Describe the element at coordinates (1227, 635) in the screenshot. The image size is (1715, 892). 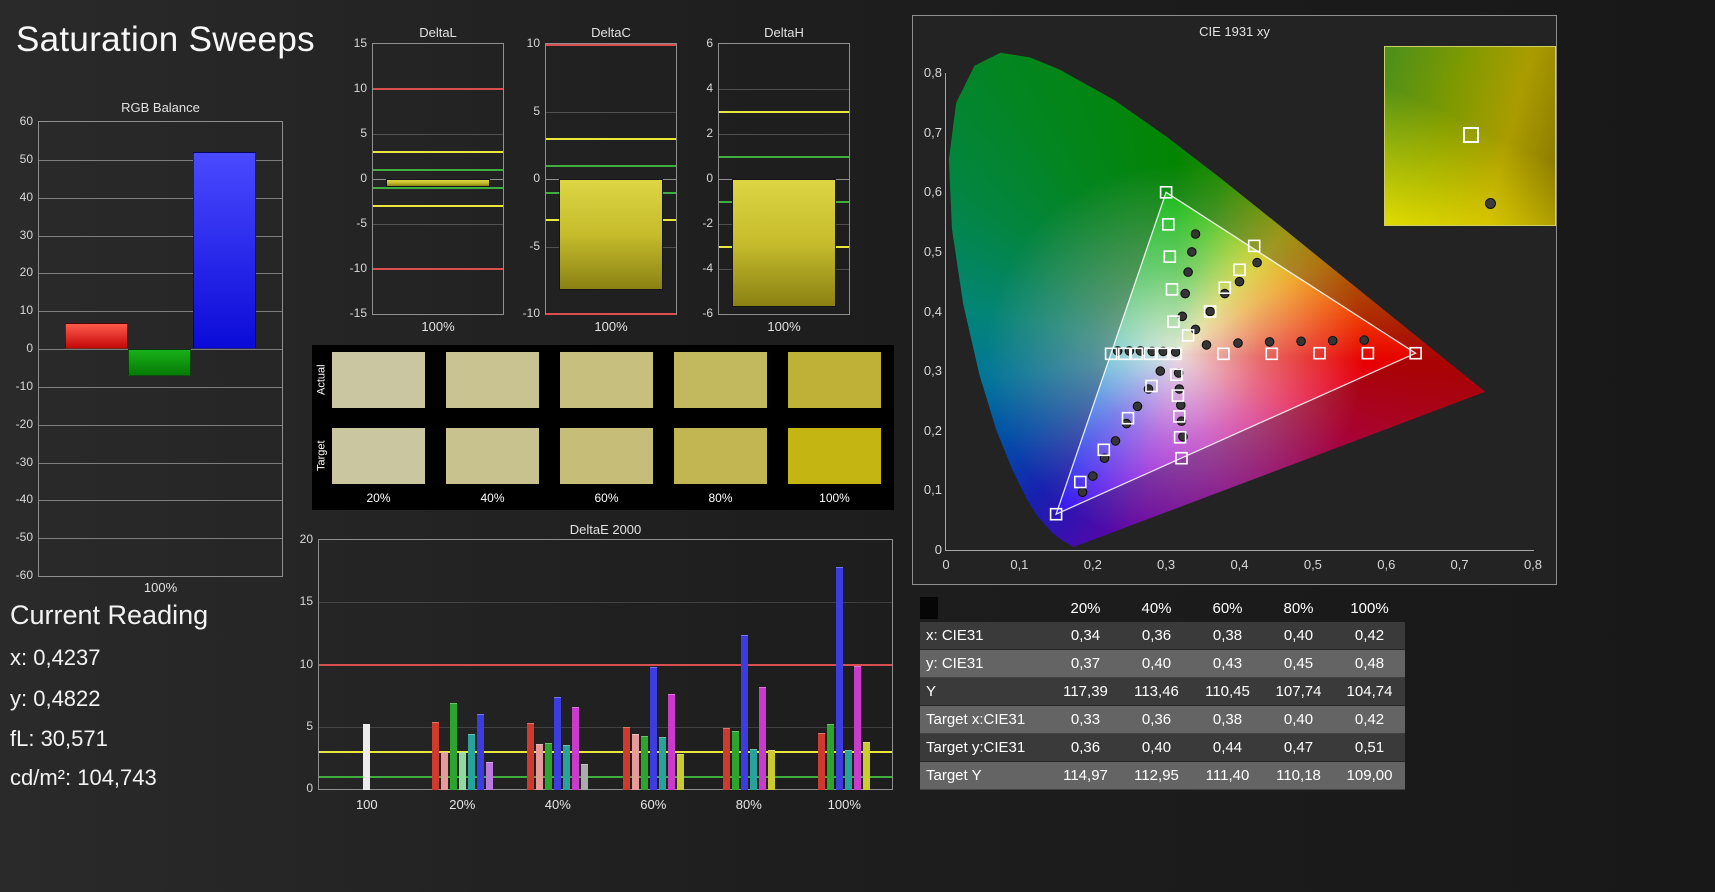
I see `table-cell: 0,38` at that location.